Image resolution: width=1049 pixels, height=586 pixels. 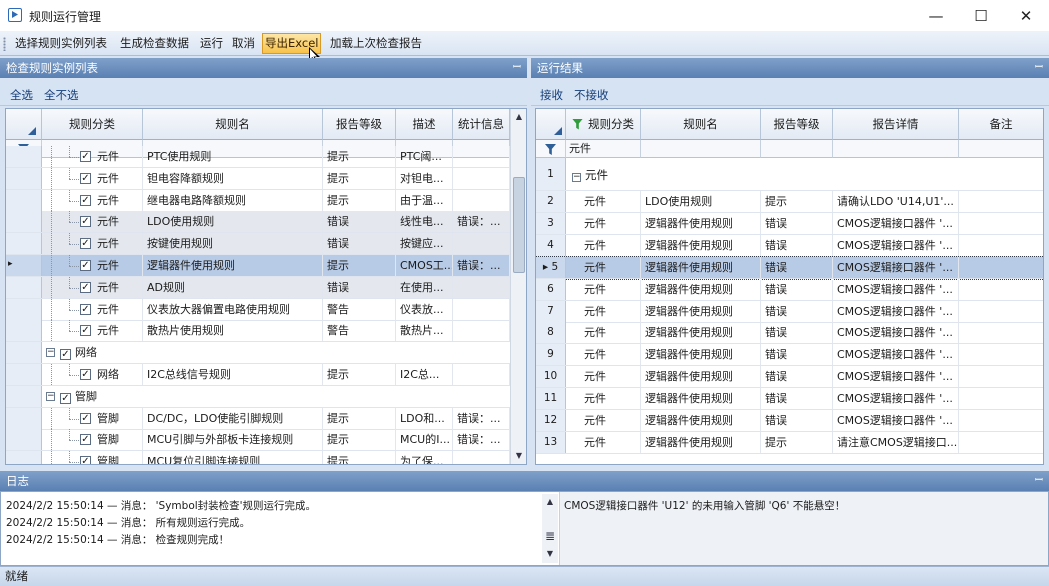 I want to click on group-row: 1 − 元件, so click(x=789, y=174).